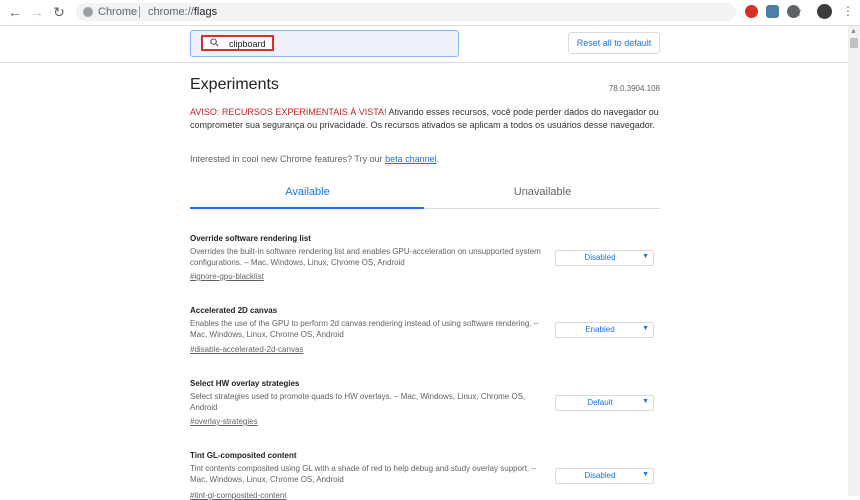 The width and height of the screenshot is (860, 500). Describe the element at coordinates (324, 43) in the screenshot. I see `search-input: clipboard` at that location.